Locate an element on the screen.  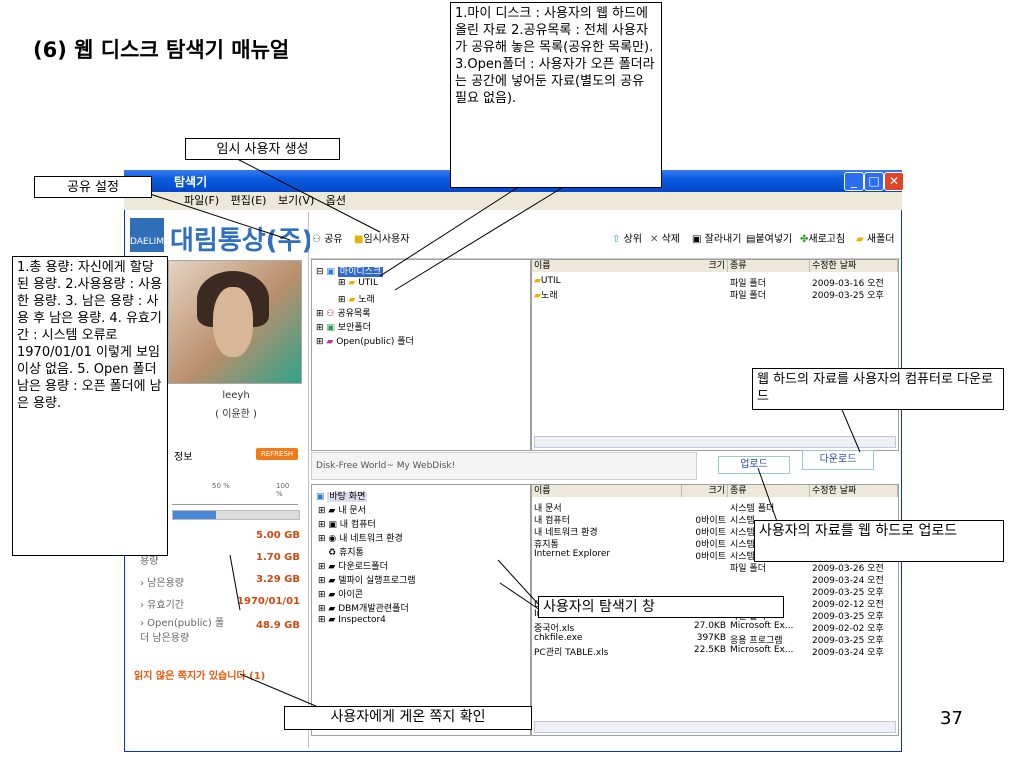
callout-upload: 사용자의 자료를 웹 하드로 업로드 is located at coordinates (879, 541).